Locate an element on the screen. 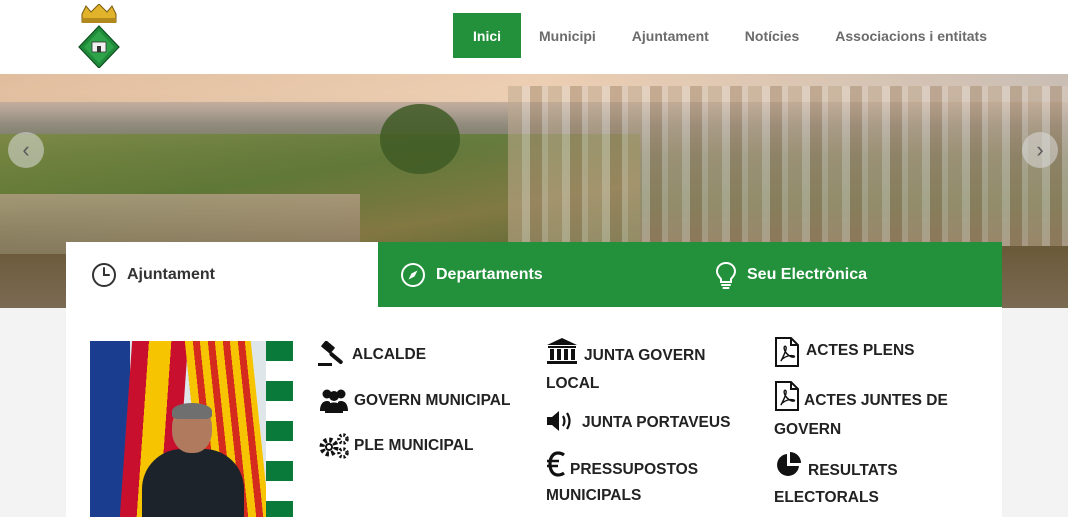 The image size is (1068, 517). clock-icon is located at coordinates (104, 275).